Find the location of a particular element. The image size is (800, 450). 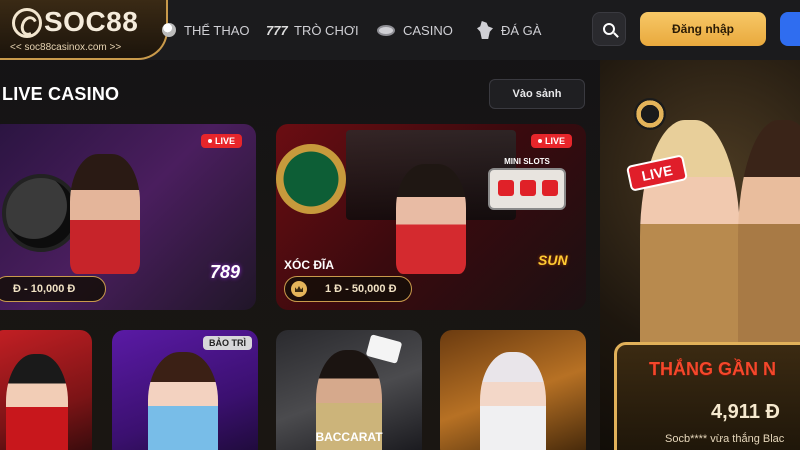

rooster-icon is located at coordinates (485, 30).